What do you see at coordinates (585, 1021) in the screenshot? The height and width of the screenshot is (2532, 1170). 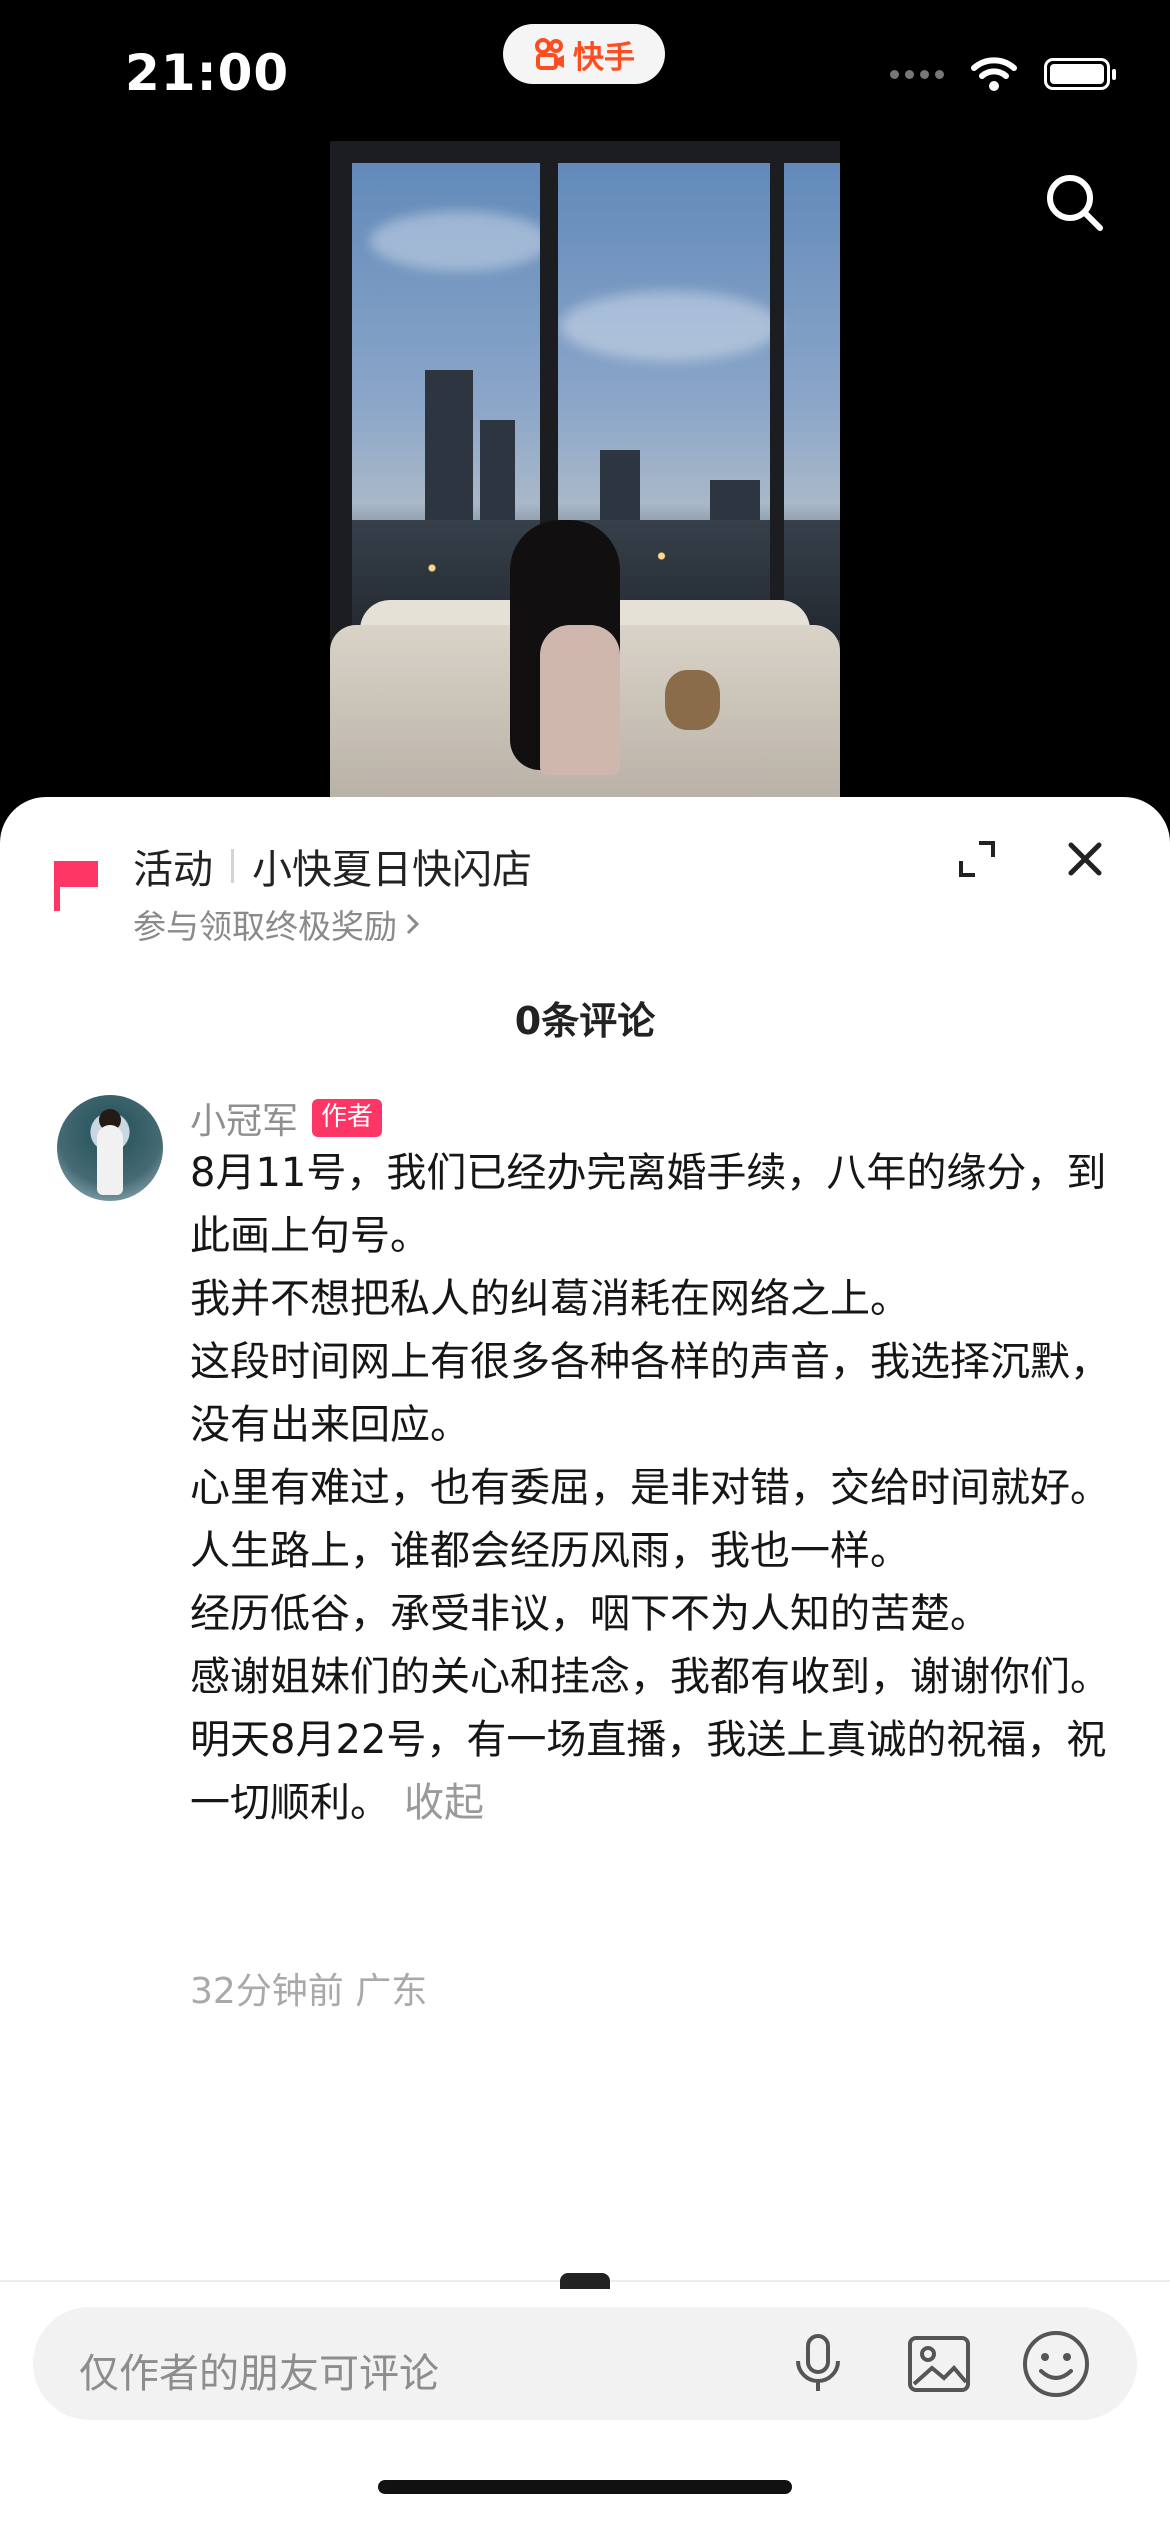 I see `comment-count: 0条评论` at bounding box center [585, 1021].